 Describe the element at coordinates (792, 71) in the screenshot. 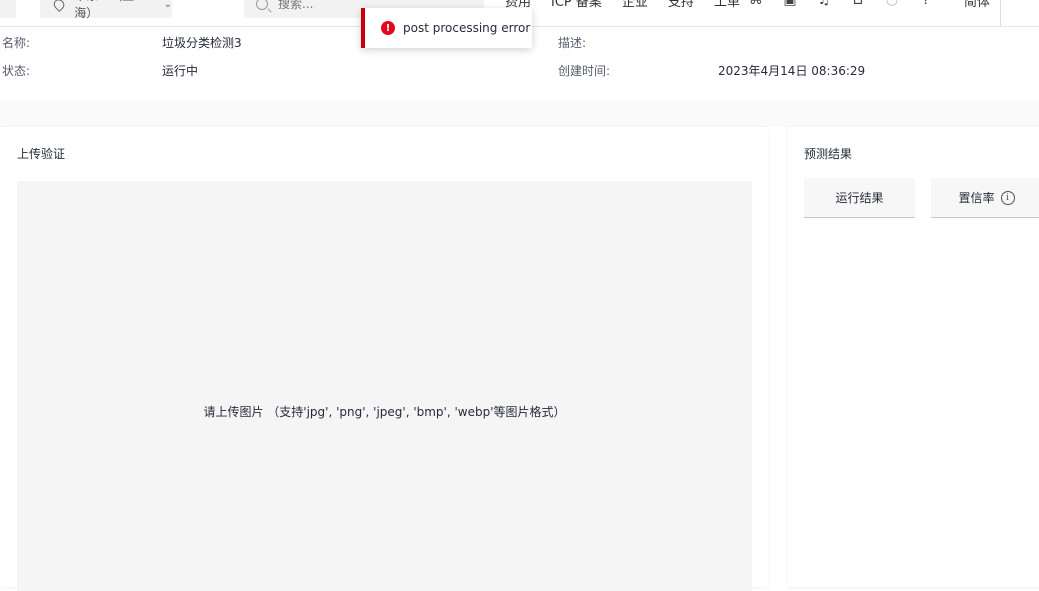

I see `created-time-value: 2023年4月14日 08:36:29` at that location.